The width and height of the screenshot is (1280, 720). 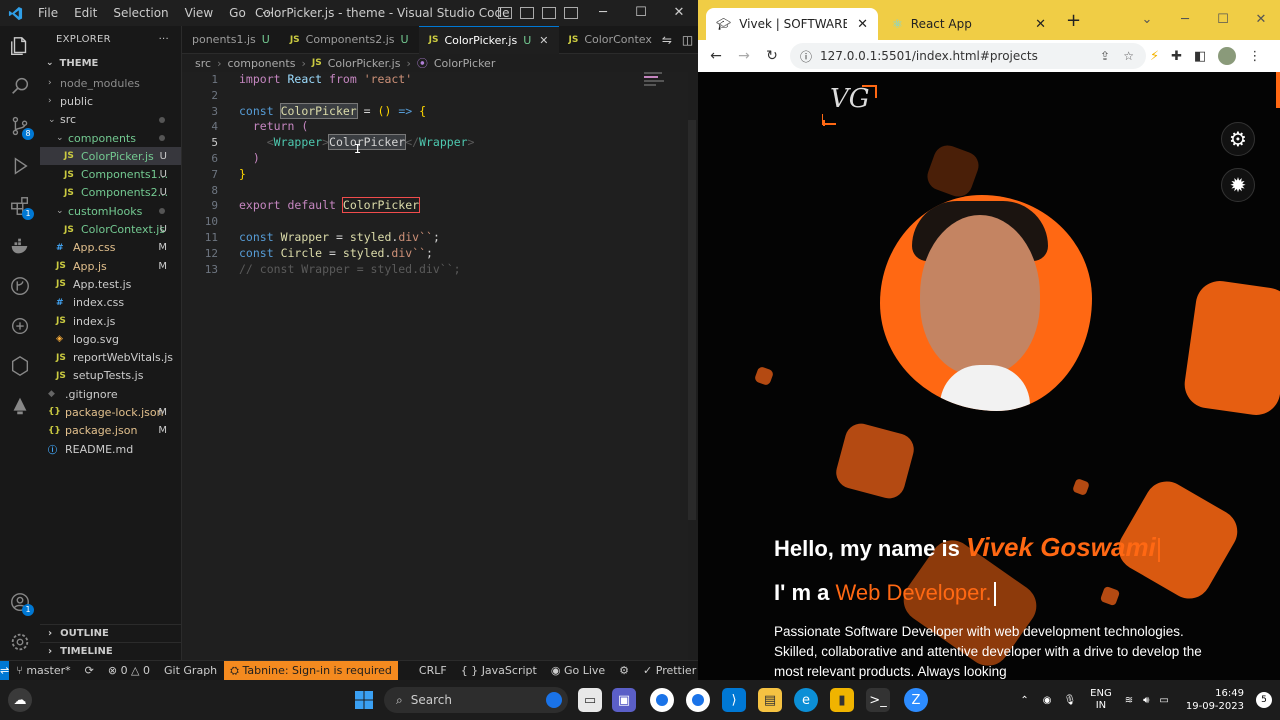 I want to click on tab-components1: ponents1.js U, so click(x=231, y=40).